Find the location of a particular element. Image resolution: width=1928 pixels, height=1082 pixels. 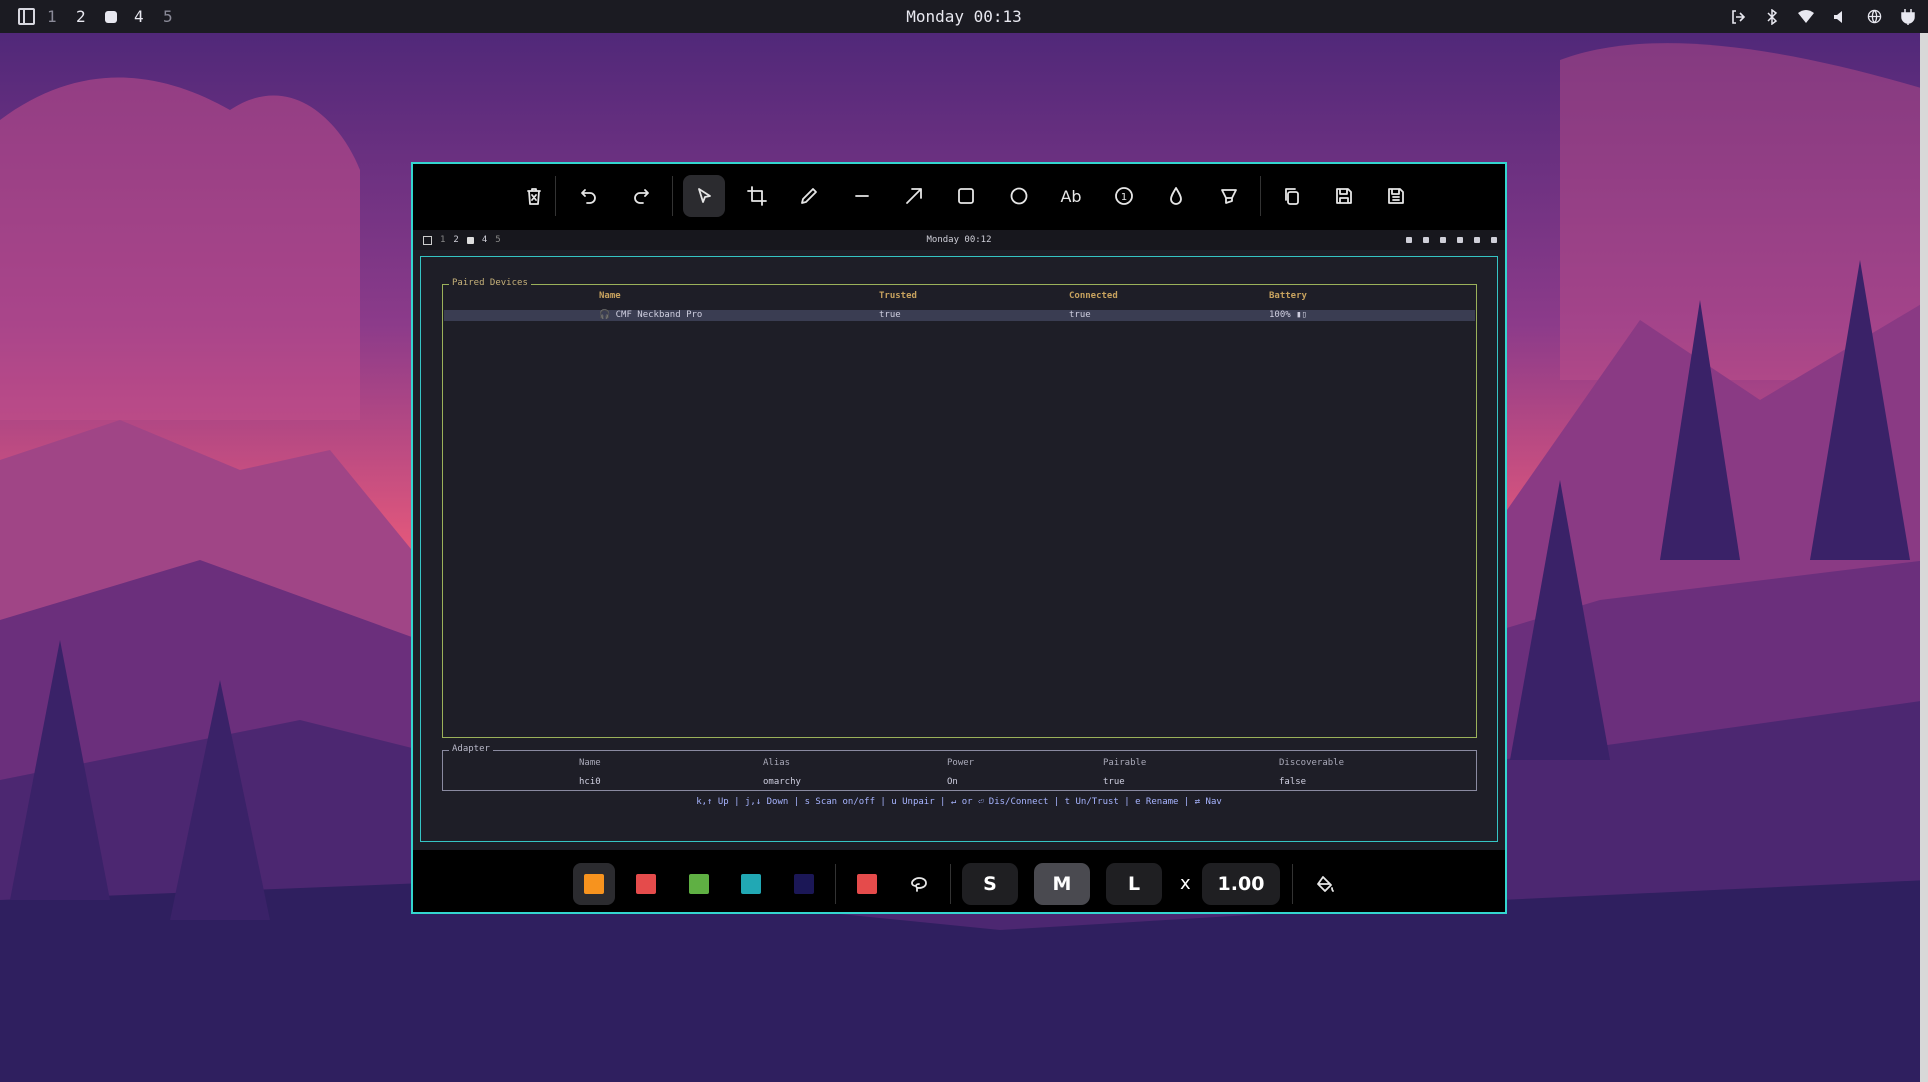

bluetooth-icon is located at coordinates (1772, 16).